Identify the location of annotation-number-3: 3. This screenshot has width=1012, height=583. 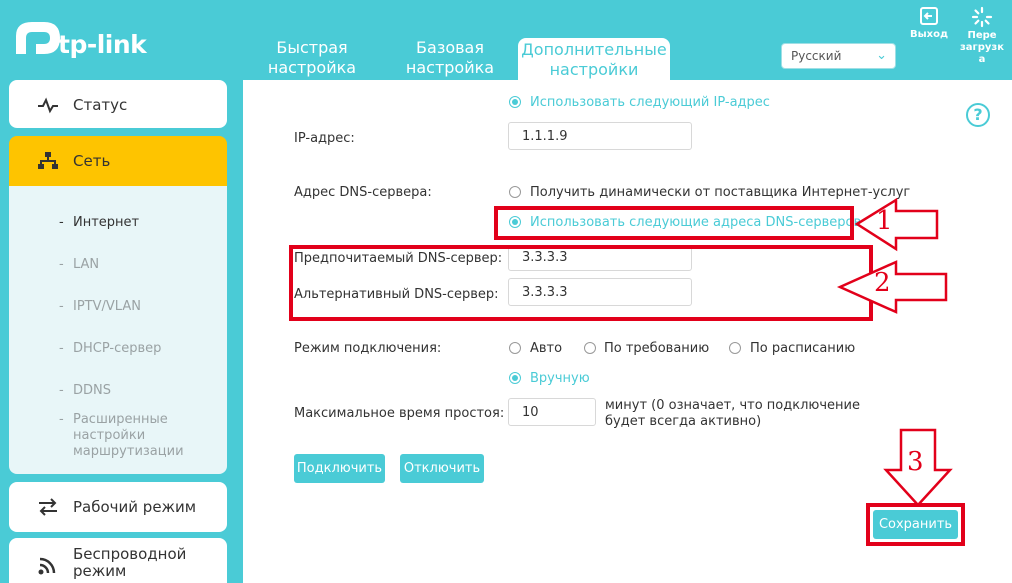
(915, 462).